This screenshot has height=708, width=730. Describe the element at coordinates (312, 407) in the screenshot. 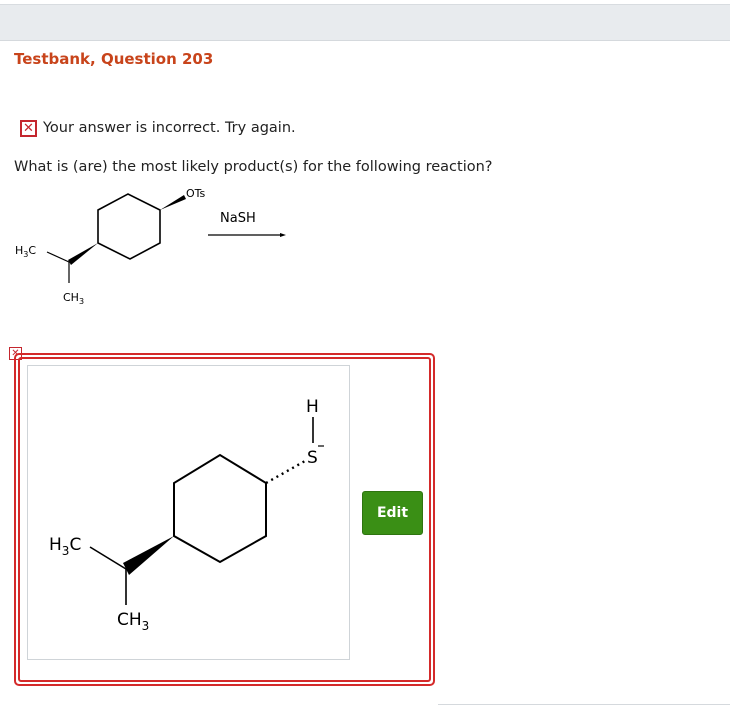

I see `product-h-label: H` at that location.